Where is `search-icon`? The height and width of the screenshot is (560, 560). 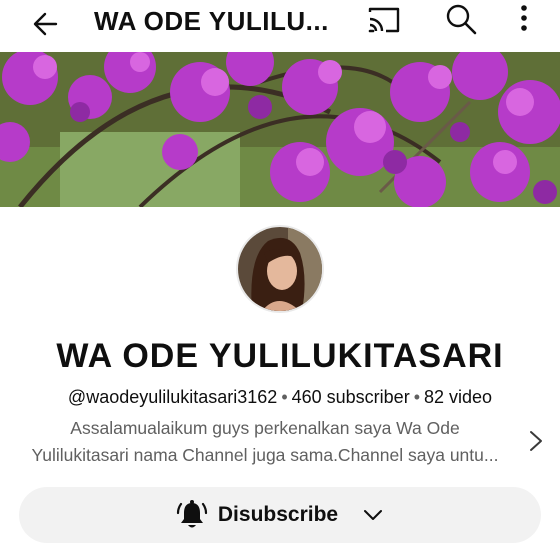
search-icon is located at coordinates (461, 19).